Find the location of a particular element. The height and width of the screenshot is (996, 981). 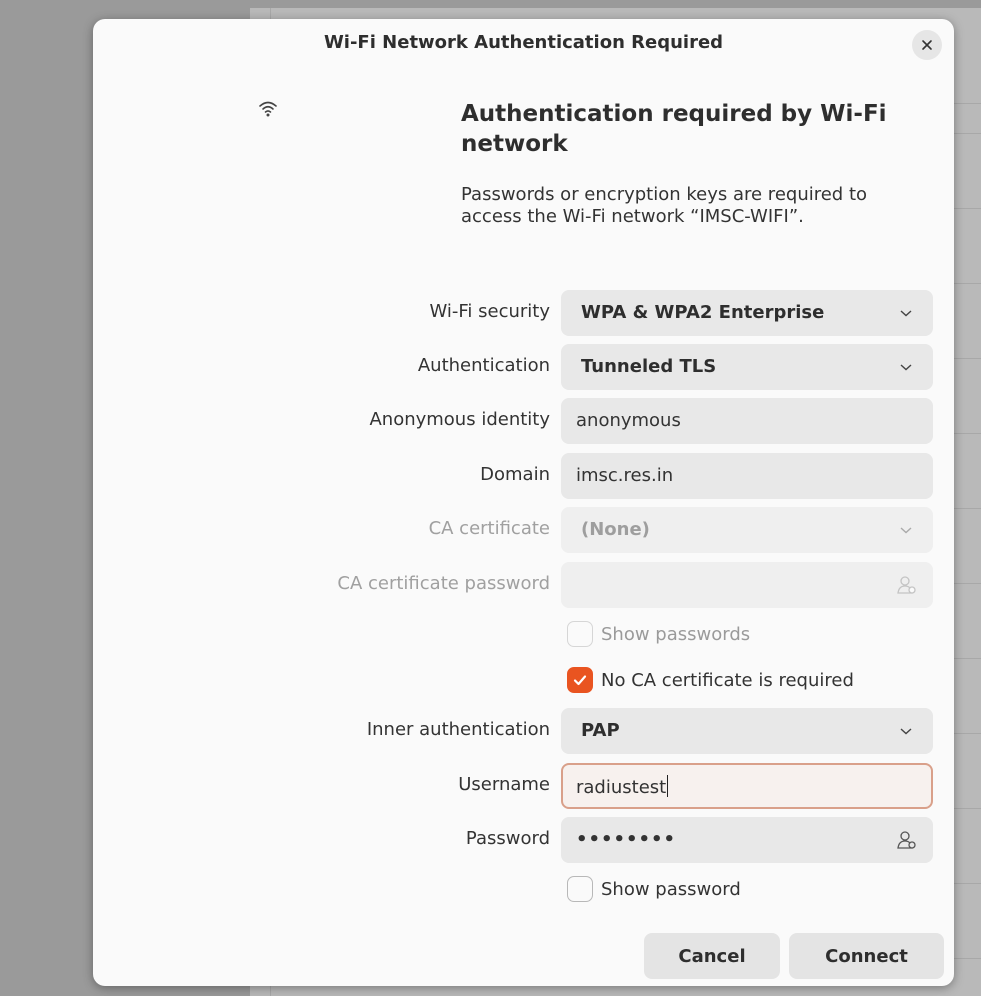

ca-certificate-password-input is located at coordinates (747, 585).